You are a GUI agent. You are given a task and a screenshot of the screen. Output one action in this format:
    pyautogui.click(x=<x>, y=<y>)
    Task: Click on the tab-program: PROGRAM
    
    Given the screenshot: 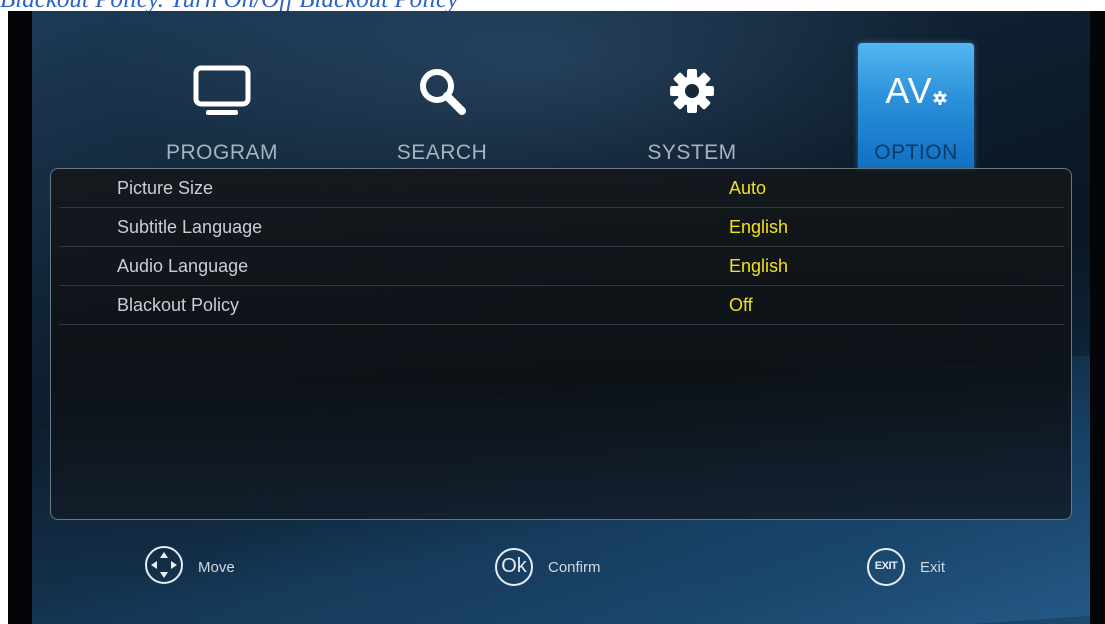 What is the action you would take?
    pyautogui.click(x=222, y=107)
    